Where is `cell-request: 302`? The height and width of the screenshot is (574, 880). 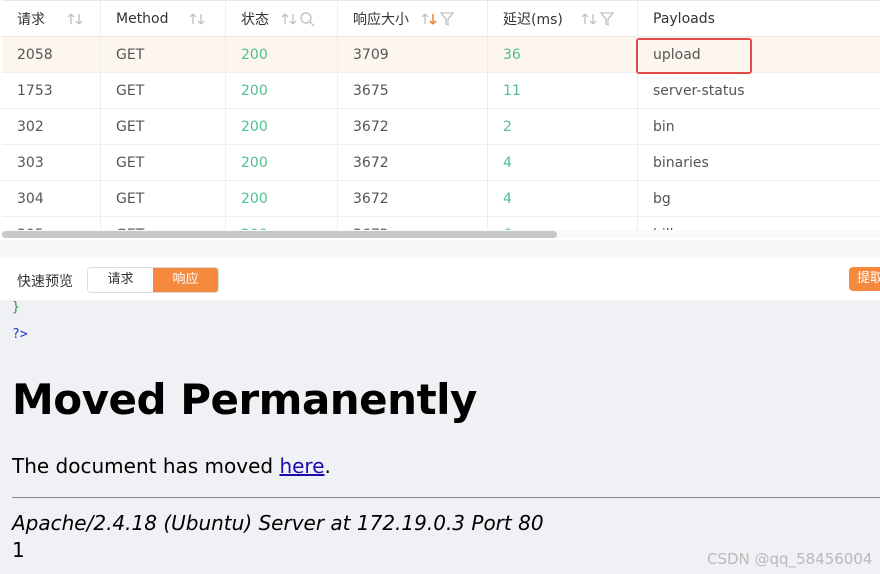 cell-request: 302 is located at coordinates (51, 126).